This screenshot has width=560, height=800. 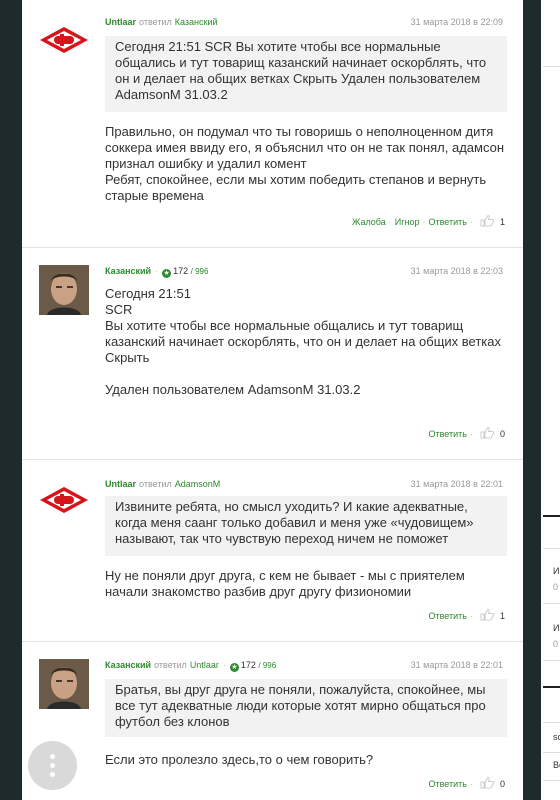 What do you see at coordinates (369, 222) in the screenshot?
I see `complain-link: Жалоба` at bounding box center [369, 222].